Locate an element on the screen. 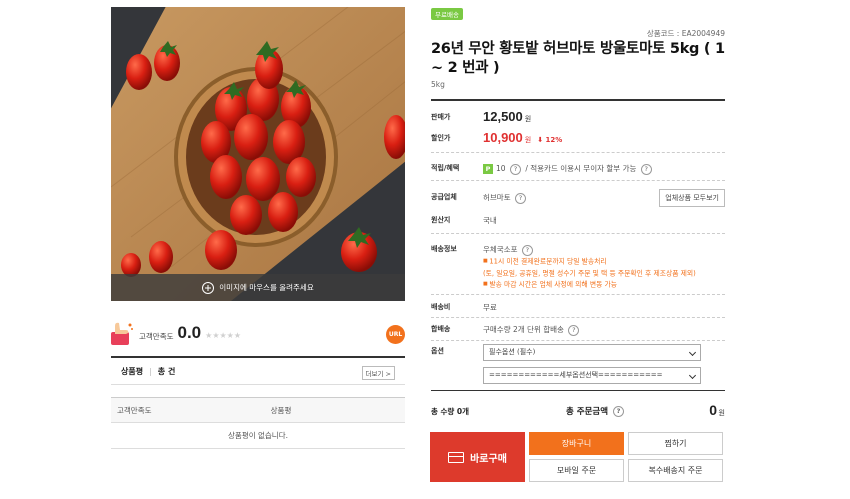 The image size is (850, 499). buy-now-button: 바로구매 is located at coordinates (477, 457).